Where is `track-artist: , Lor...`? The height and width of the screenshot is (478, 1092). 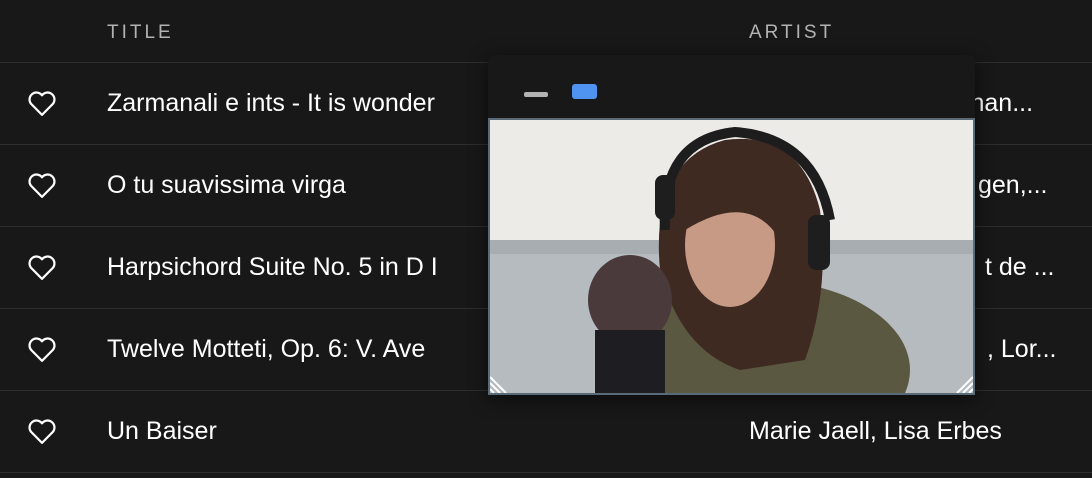 track-artist: , Lor... is located at coordinates (1034, 349).